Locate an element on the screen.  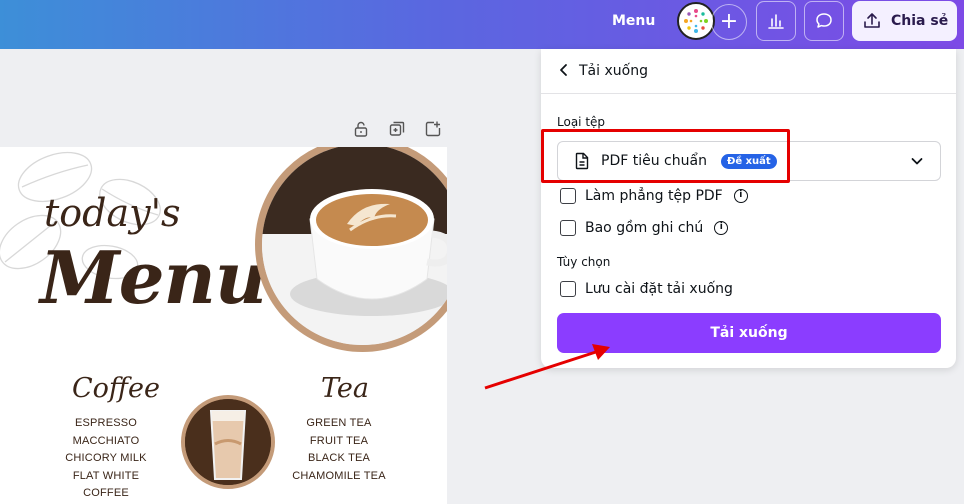
panel-header: Tải xuống is located at coordinates (748, 71).